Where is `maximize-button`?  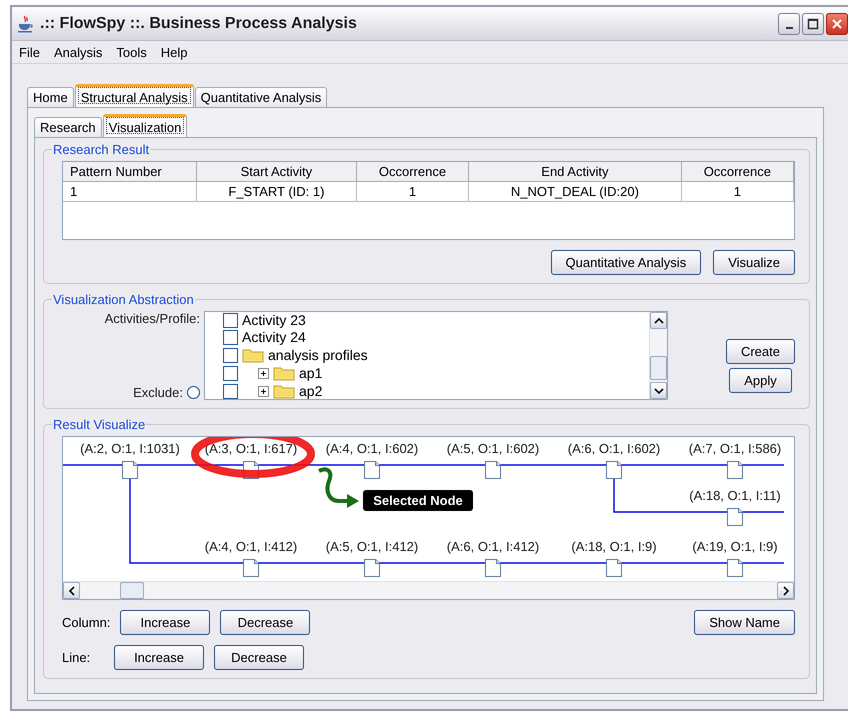 maximize-button is located at coordinates (813, 23).